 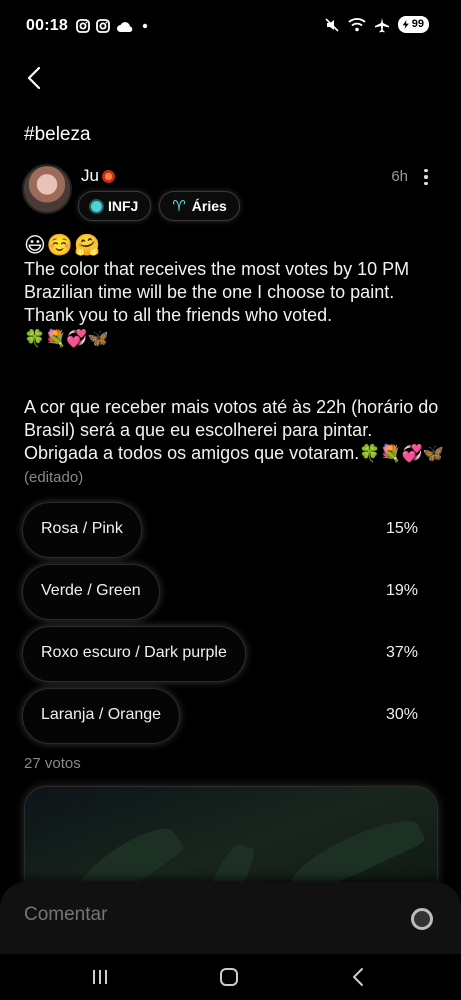 What do you see at coordinates (96, 206) in the screenshot?
I see `teal-dot-icon` at bounding box center [96, 206].